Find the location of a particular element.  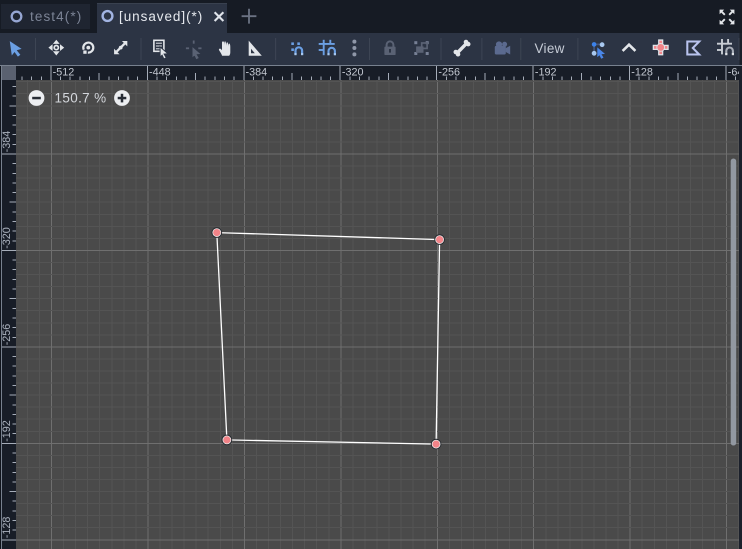

svg-text: -448 is located at coordinates (160, 72).